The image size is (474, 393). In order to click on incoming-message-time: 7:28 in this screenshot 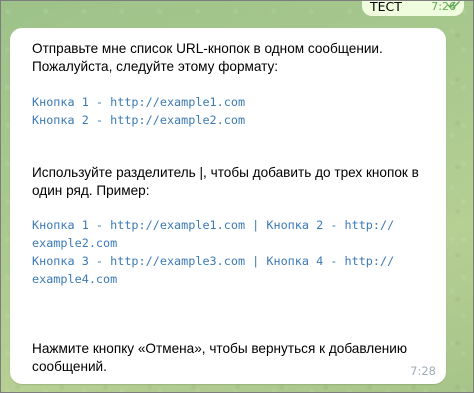, I will do `click(423, 371)`.